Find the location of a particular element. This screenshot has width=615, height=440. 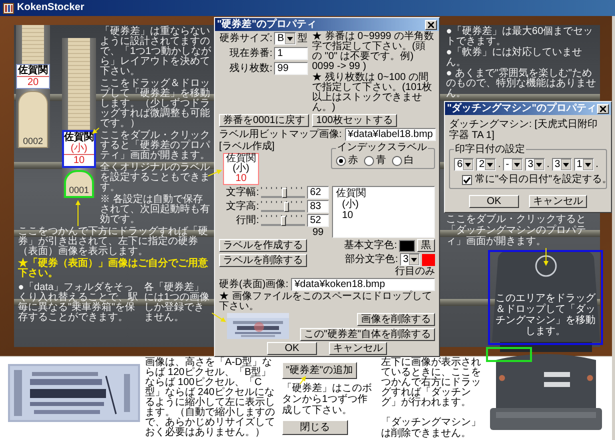

field-label: 硬券(表面)画像: is located at coordinates (253, 285).